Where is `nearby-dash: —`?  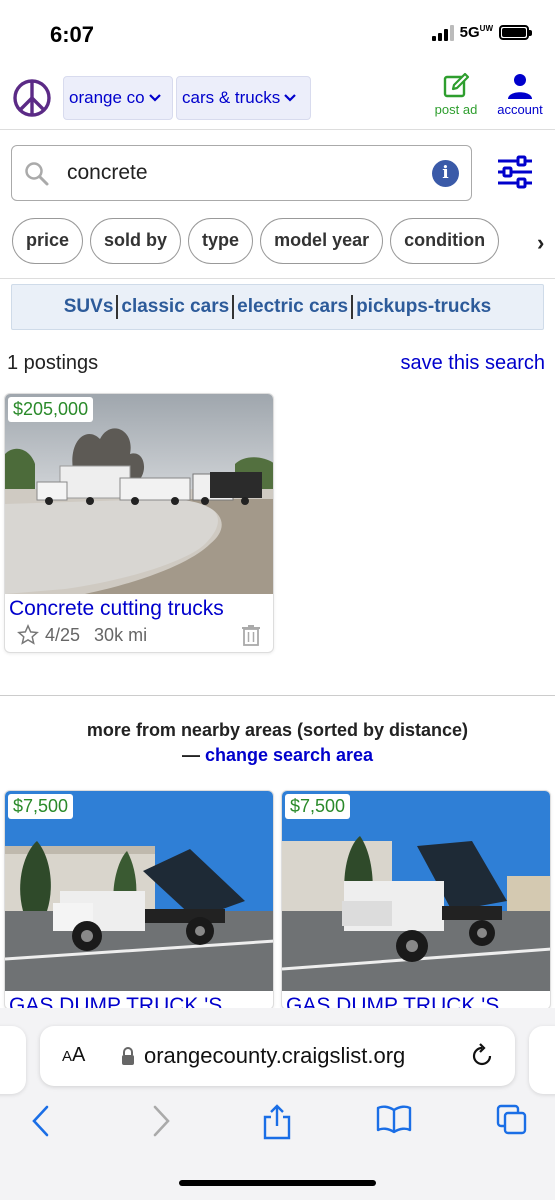 nearby-dash: — is located at coordinates (190, 755).